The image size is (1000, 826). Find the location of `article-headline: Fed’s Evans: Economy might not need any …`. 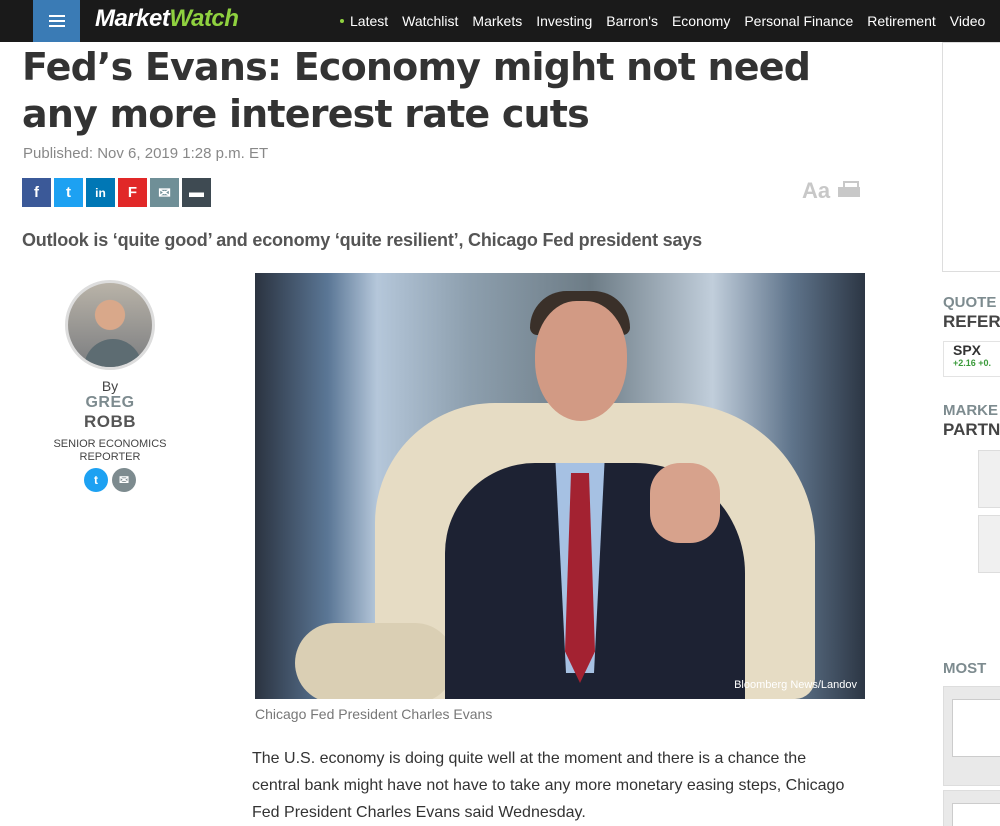

article-headline: Fed’s Evans: Economy might not need any … is located at coordinates (416, 90).